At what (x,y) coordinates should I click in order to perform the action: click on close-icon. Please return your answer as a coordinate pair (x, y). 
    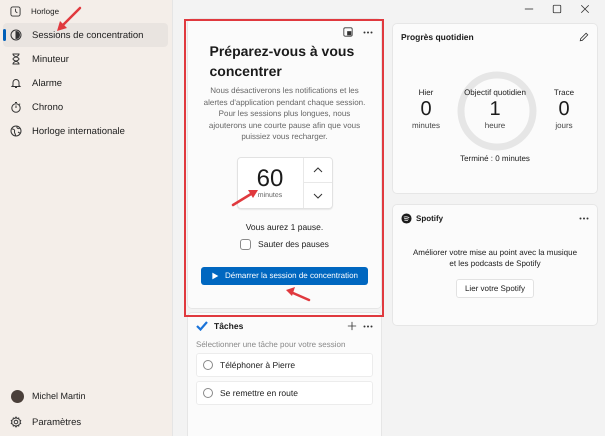
    Looking at the image, I should click on (585, 9).